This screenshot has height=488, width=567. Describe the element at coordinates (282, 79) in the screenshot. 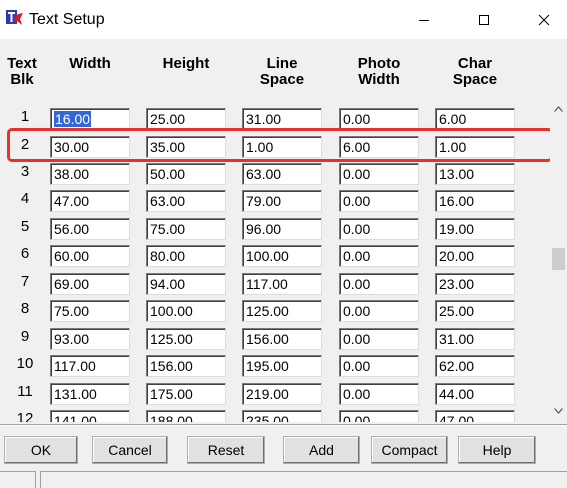

I see `column-header-line2: Space` at that location.